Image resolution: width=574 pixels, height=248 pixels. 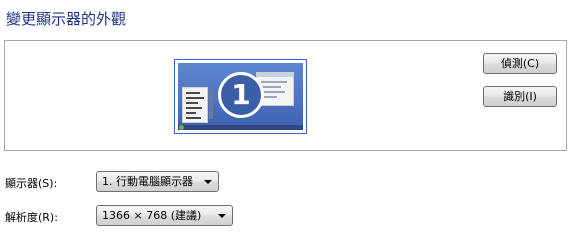 What do you see at coordinates (181, 127) in the screenshot?
I see `start-orb-icon` at bounding box center [181, 127].